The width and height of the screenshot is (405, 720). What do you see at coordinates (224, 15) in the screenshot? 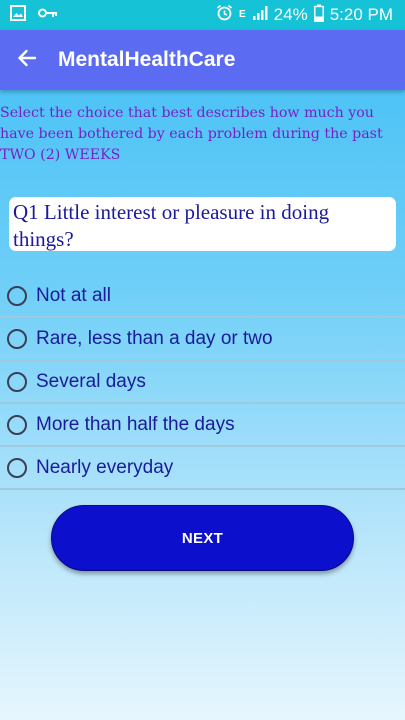
I see `alarm-icon` at bounding box center [224, 15].